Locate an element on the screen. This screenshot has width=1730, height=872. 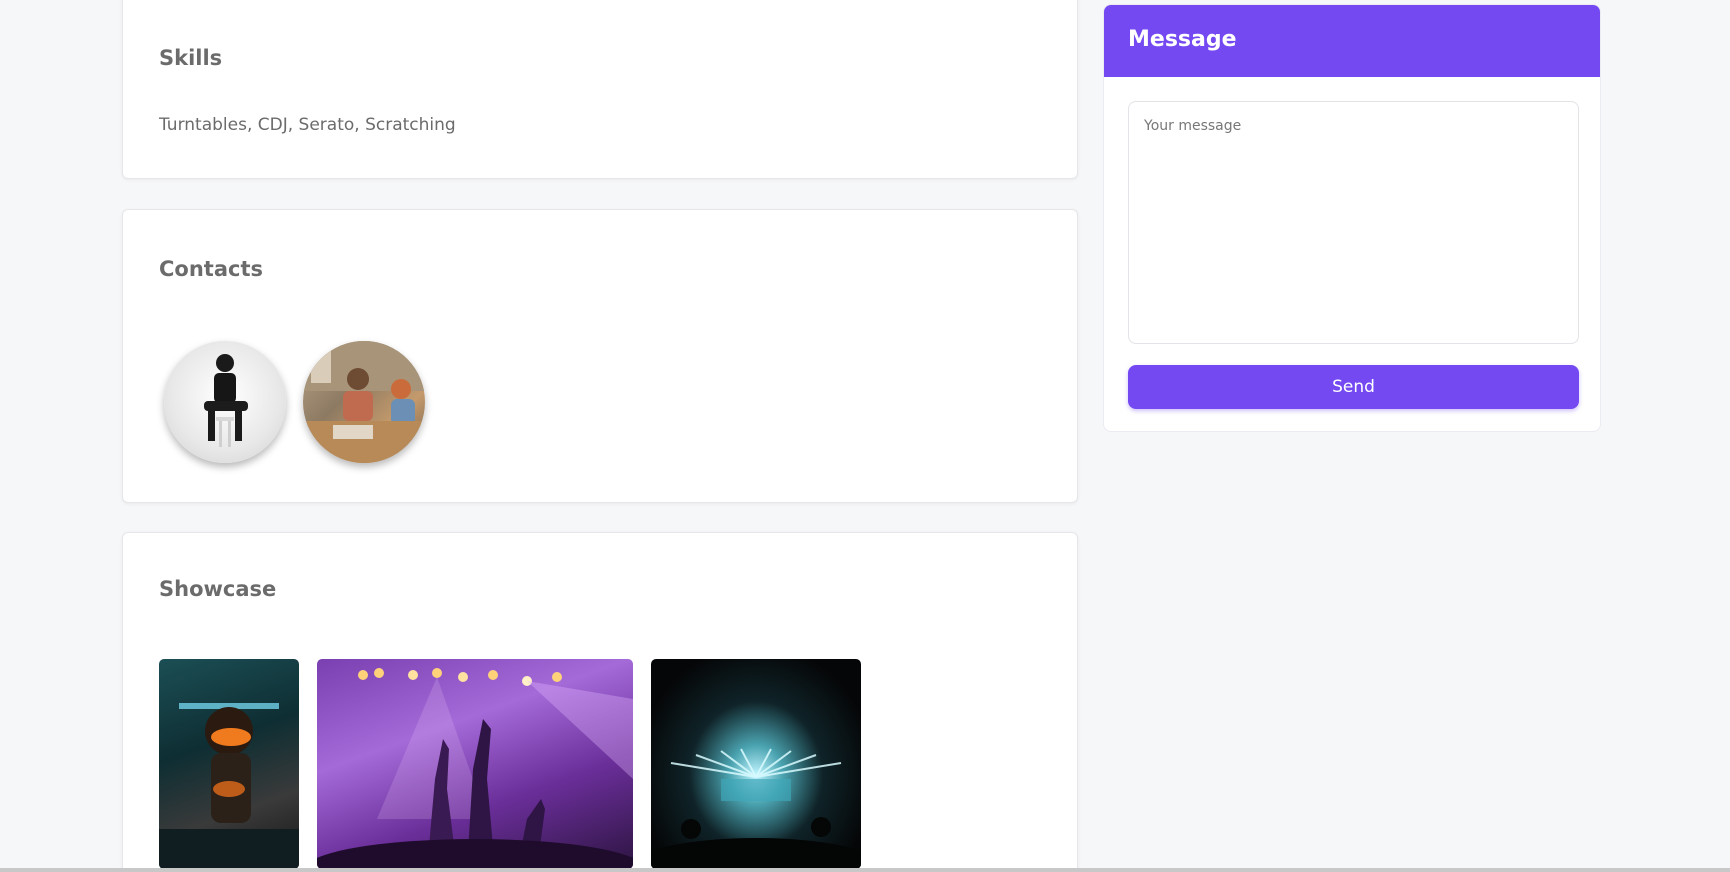
skills-title: Skills is located at coordinates (191, 58).